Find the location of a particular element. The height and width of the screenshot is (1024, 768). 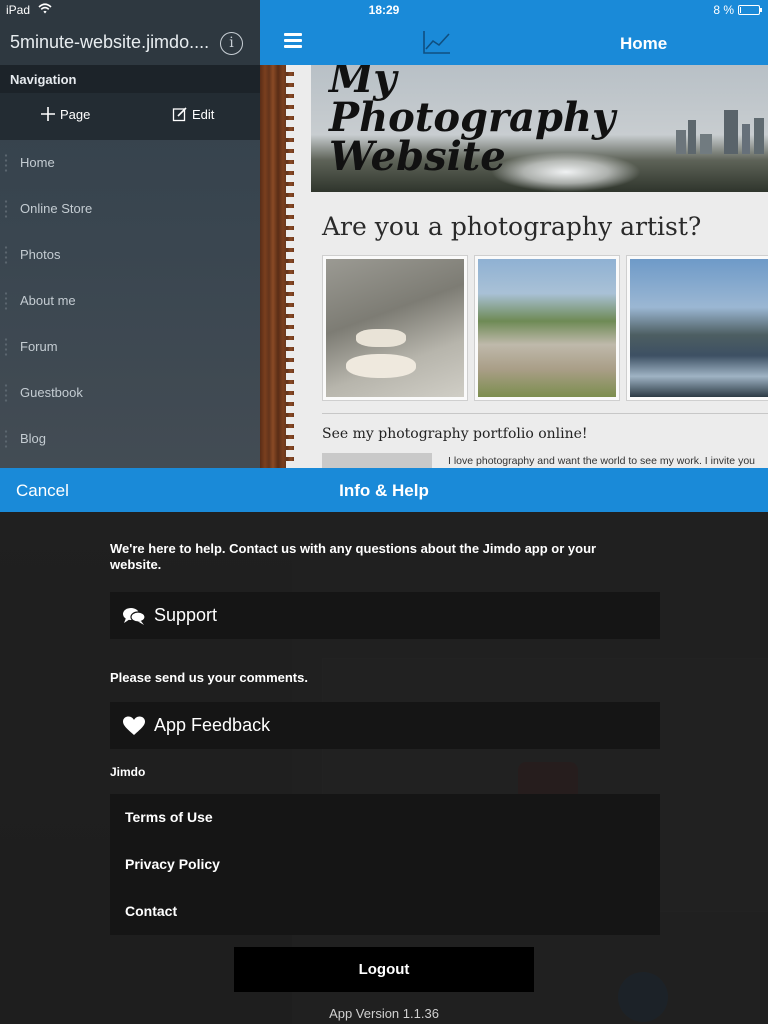

top-bar: Home is located at coordinates (514, 42).